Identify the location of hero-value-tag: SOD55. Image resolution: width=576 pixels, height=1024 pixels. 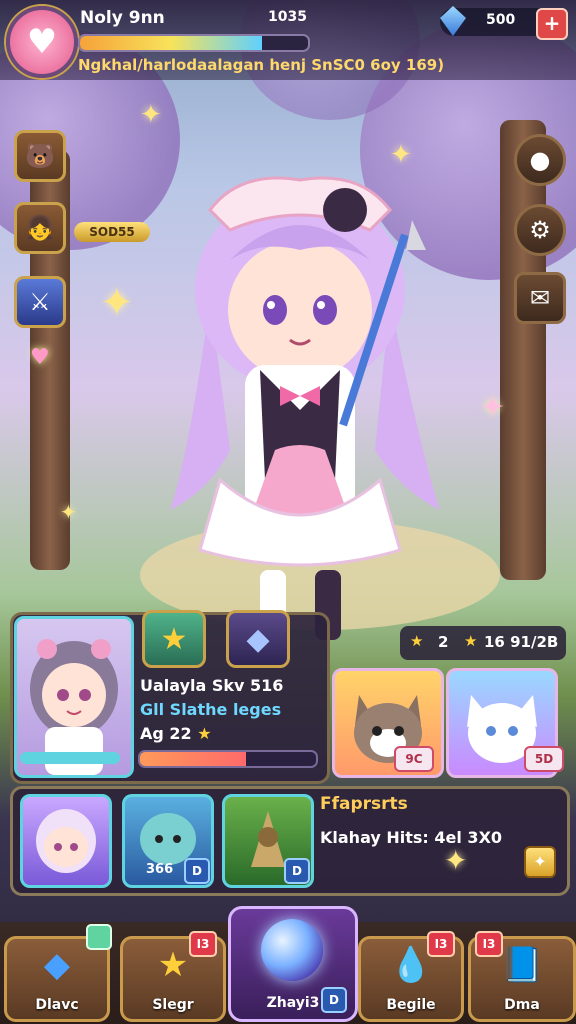
(112, 232).